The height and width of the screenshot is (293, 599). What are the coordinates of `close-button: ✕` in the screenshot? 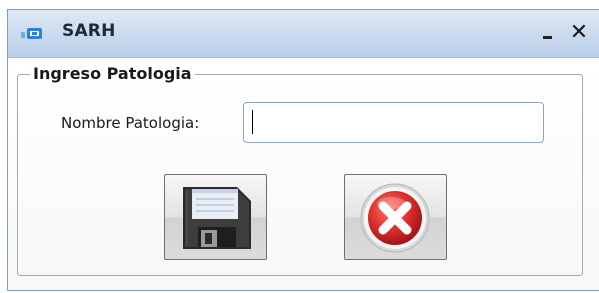 It's located at (579, 33).